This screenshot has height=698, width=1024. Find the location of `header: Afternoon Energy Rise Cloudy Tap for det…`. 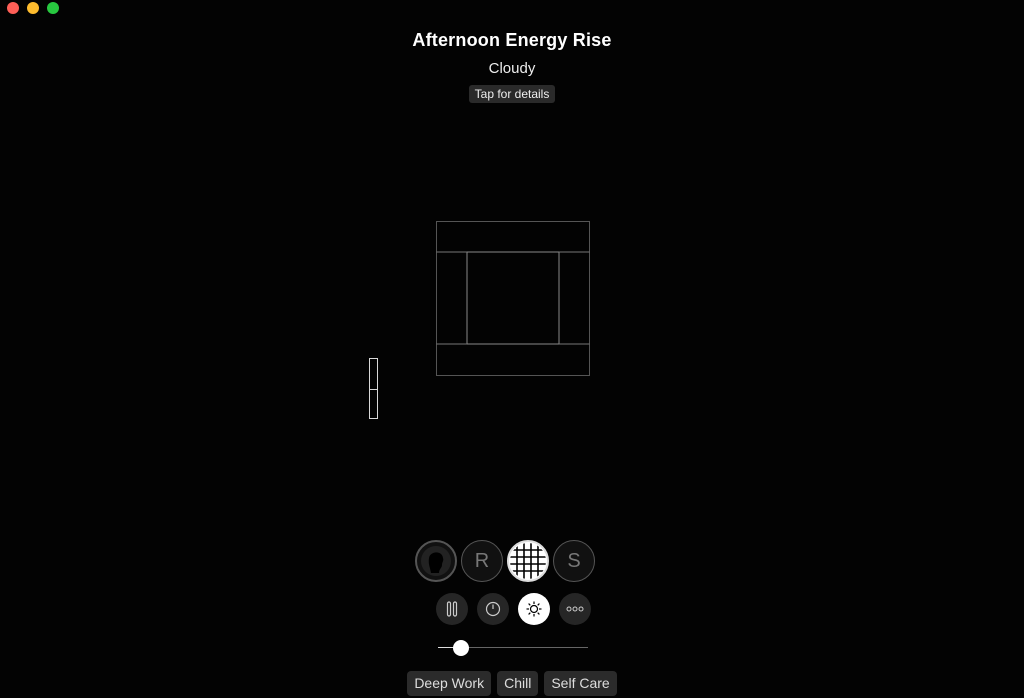

header: Afternoon Energy Rise Cloudy Tap for det… is located at coordinates (512, 66).